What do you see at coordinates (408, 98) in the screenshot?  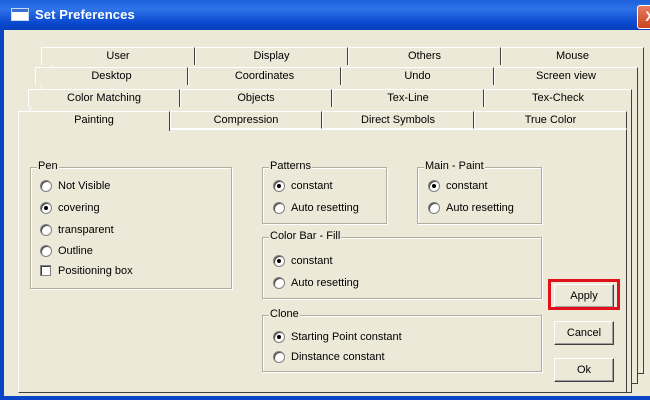 I see `tab-tex-line: Tex-Line` at bounding box center [408, 98].